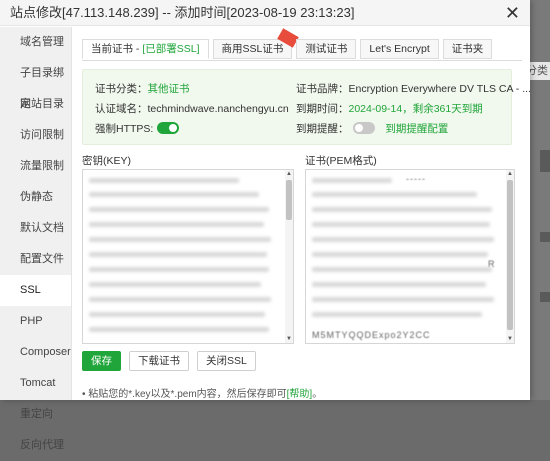 The width and height of the screenshot is (550, 461). What do you see at coordinates (512, 13) in the screenshot?
I see `close-icon: ✕` at bounding box center [512, 13].